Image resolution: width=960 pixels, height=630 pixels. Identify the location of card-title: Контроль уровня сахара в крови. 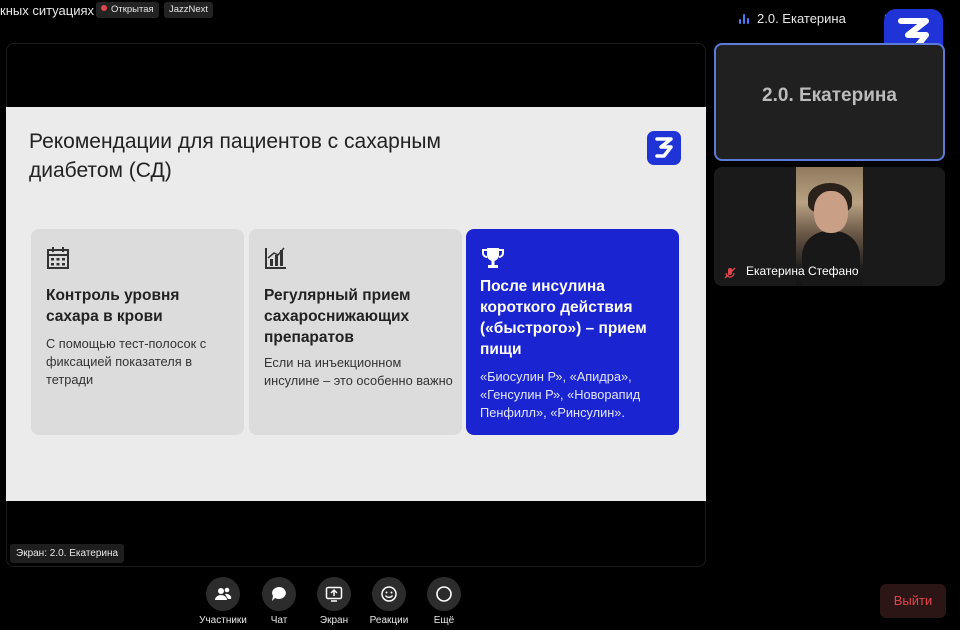
(113, 306).